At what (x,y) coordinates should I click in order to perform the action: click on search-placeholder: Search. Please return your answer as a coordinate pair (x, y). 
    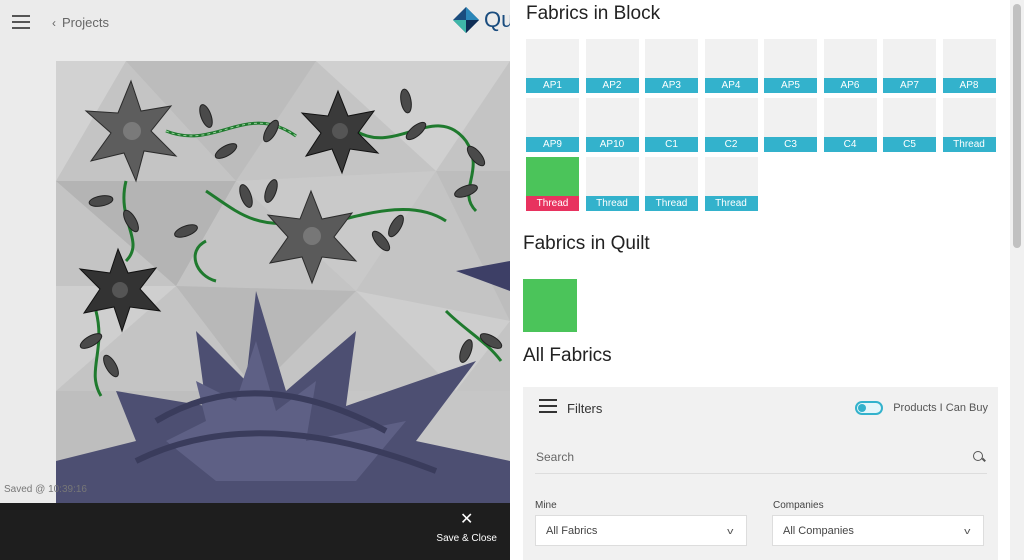
    Looking at the image, I should click on (555, 456).